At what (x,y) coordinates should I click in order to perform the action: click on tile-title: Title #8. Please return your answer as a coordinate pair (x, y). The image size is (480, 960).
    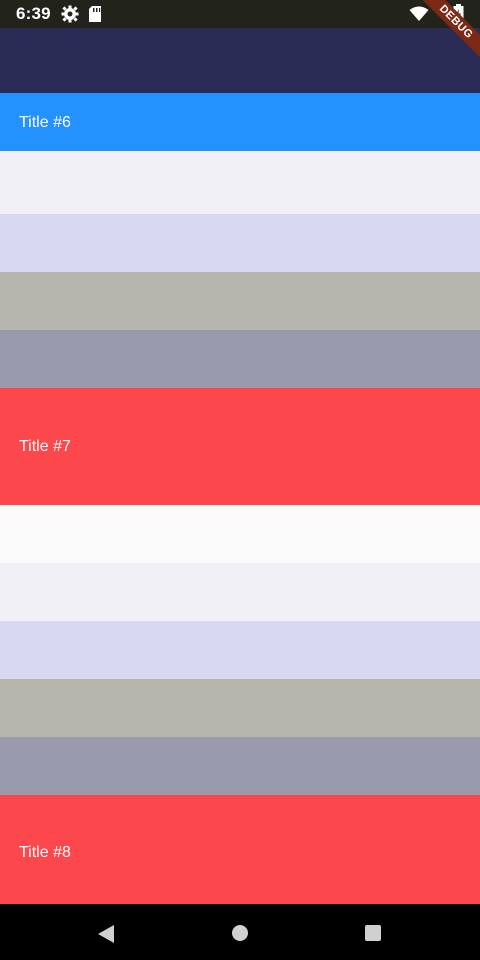
    Looking at the image, I should click on (45, 852).